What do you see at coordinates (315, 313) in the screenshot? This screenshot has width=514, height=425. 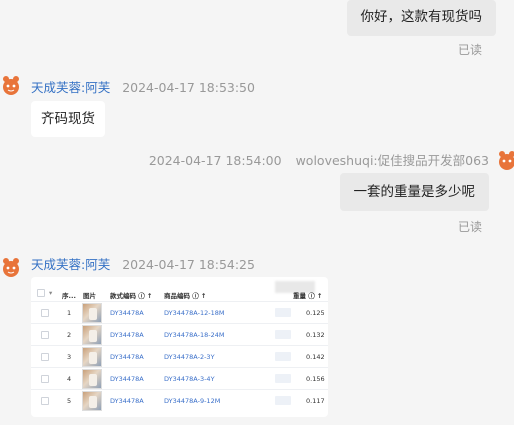 I see `cell-weight: 0.125` at bounding box center [315, 313].